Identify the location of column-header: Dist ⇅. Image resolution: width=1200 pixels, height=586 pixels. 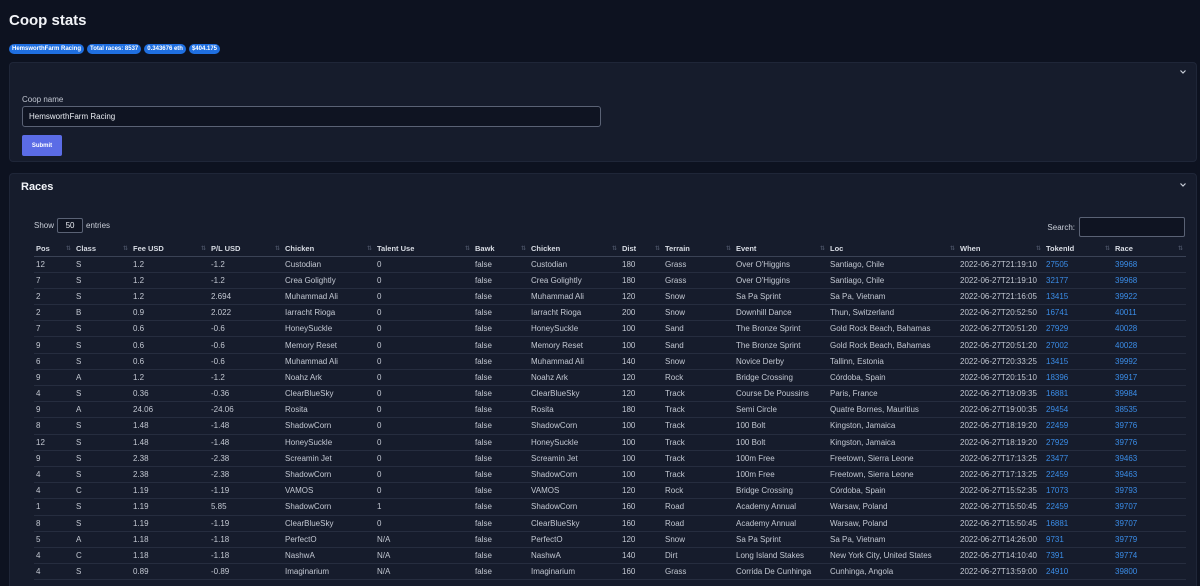
(641, 249).